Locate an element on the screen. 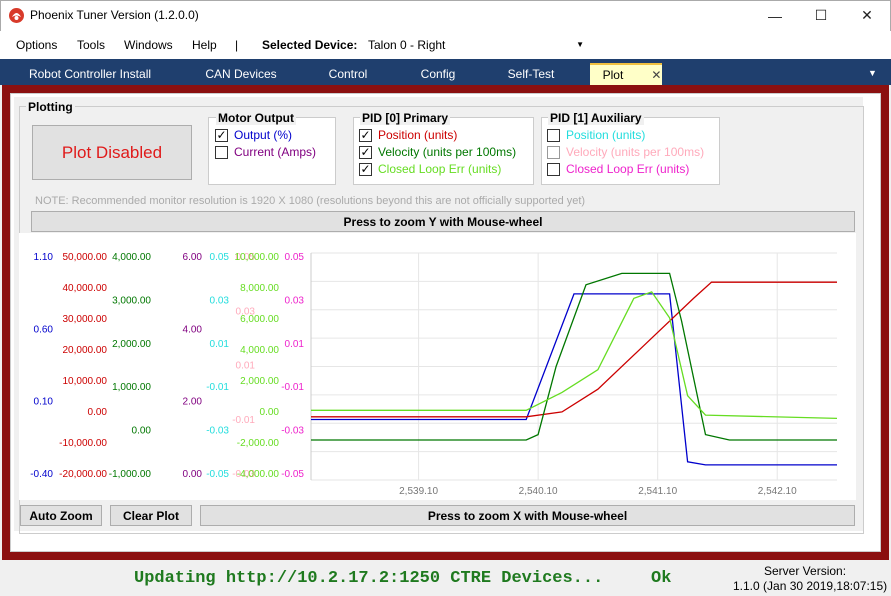 The height and width of the screenshot is (596, 891). selected-device-value: Talon 0 - Right is located at coordinates (407, 45).